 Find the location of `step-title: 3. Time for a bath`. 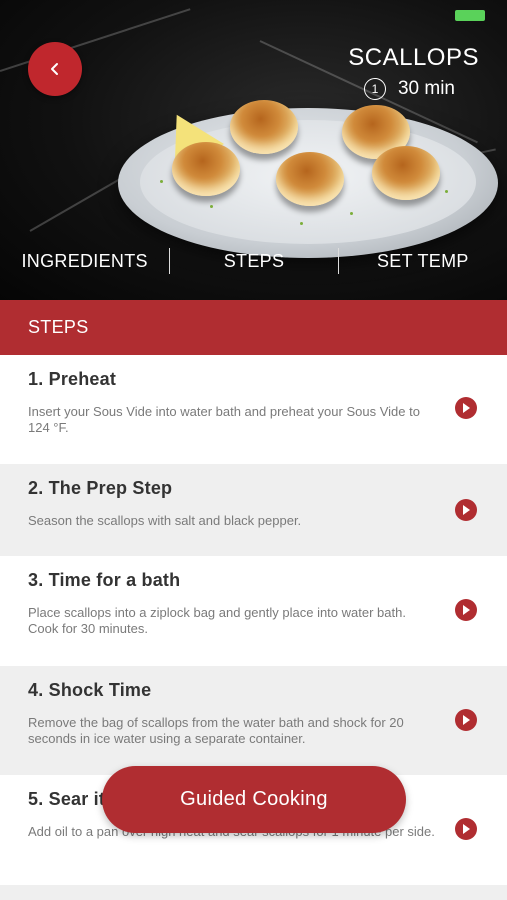

step-title: 3. Time for a bath is located at coordinates (104, 580).